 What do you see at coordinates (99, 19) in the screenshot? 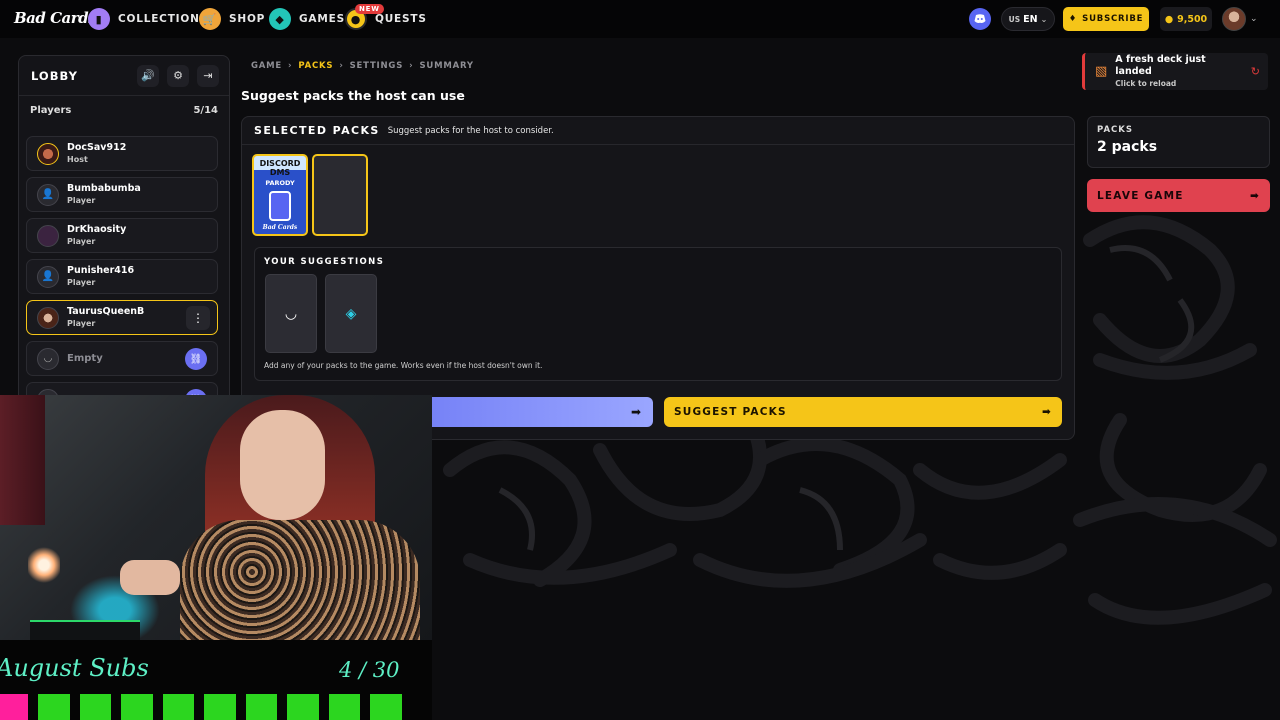
I see `card-icon: ▮` at bounding box center [99, 19].